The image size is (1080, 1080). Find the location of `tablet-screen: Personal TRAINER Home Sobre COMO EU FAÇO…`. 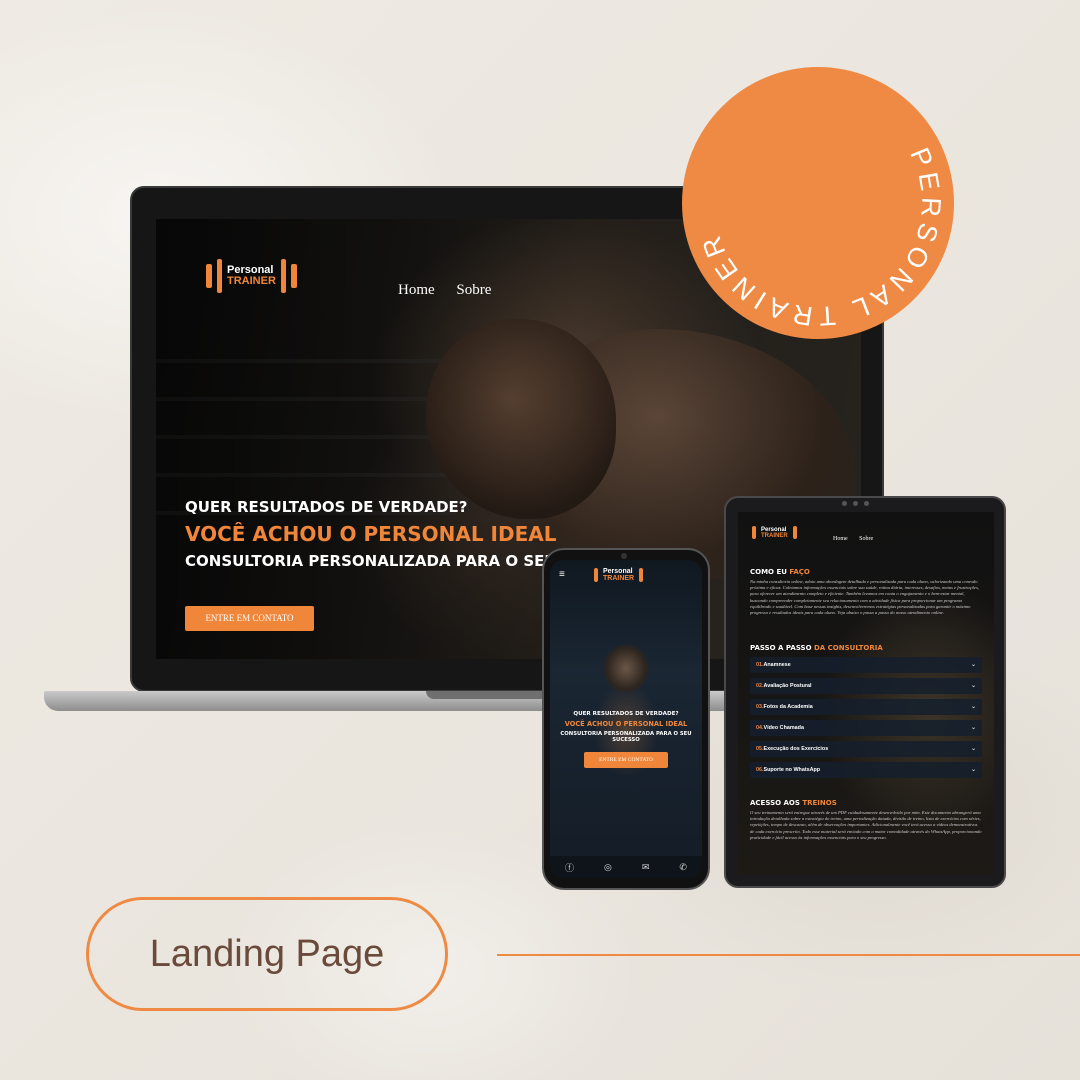

tablet-screen: Personal TRAINER Home Sobre COMO EU FAÇO… is located at coordinates (866, 693).